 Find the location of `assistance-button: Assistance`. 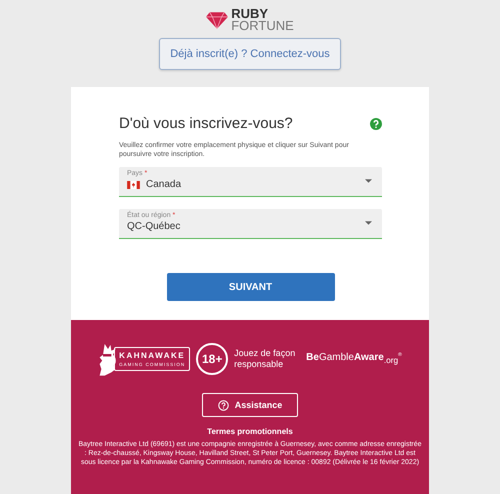

assistance-button: Assistance is located at coordinates (250, 405).